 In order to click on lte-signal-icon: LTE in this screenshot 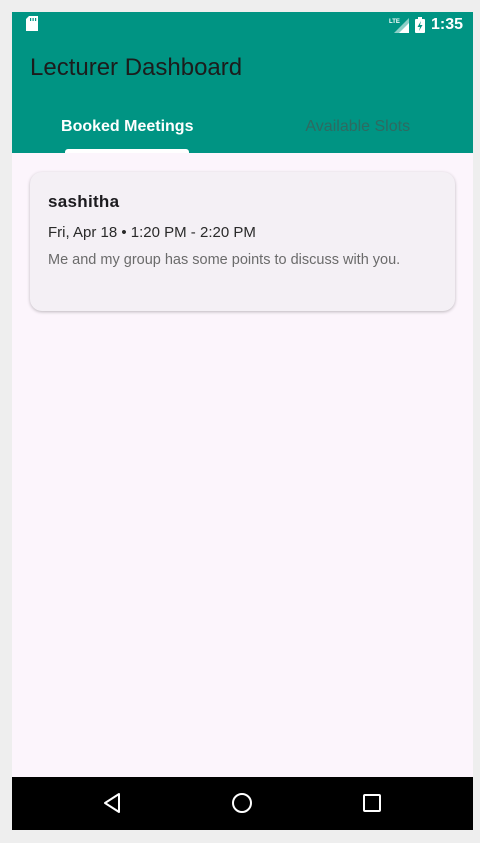, I will do `click(399, 25)`.